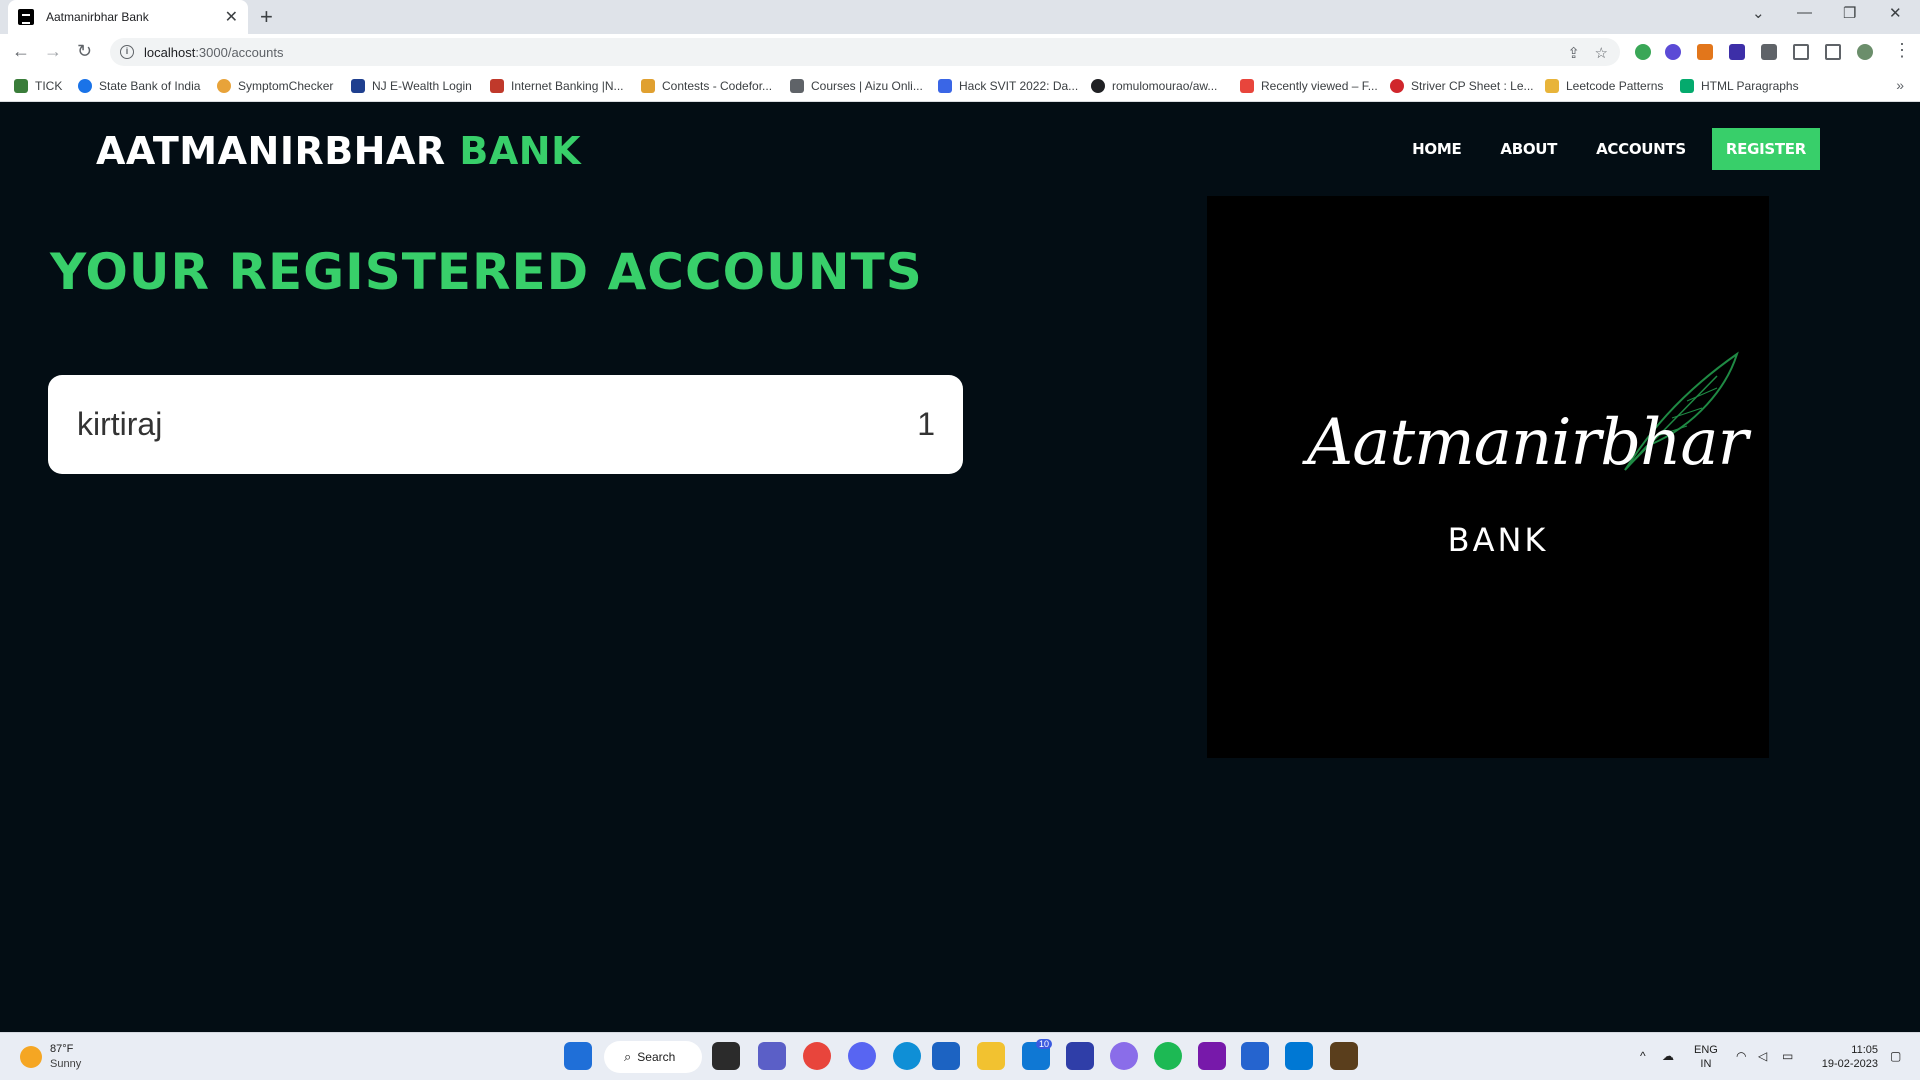 The image size is (1920, 1080). What do you see at coordinates (960, 17) in the screenshot?
I see `tab-bar: Aatmanirbhar Bank ✕ + ⌄ — ❐ ✕` at bounding box center [960, 17].